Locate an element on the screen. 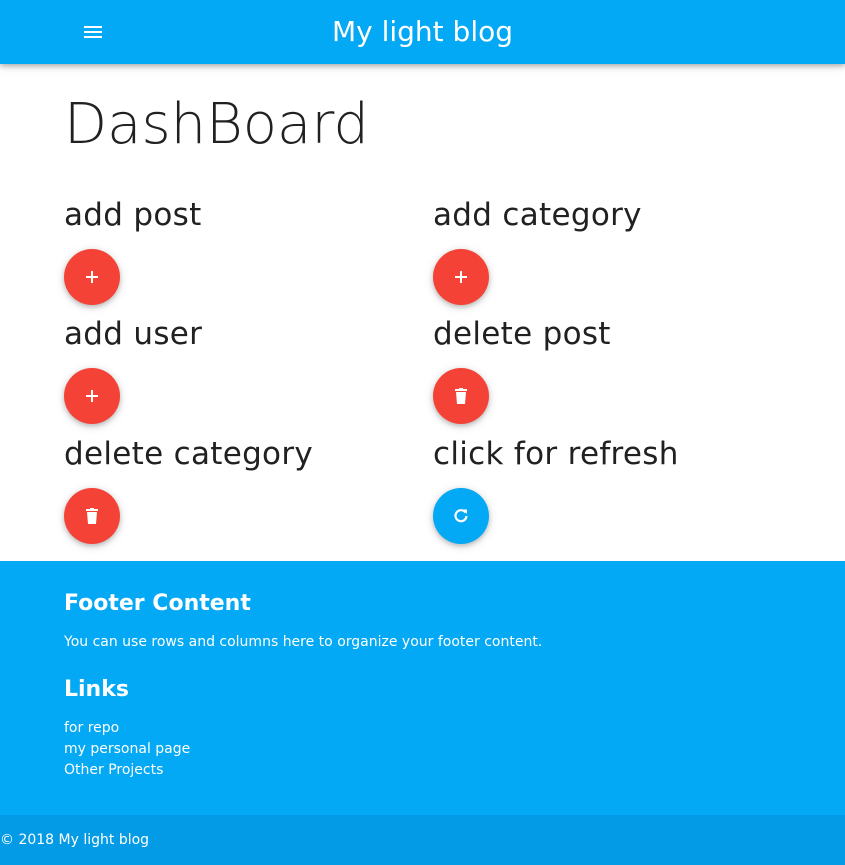  menu-icon is located at coordinates (93, 32).